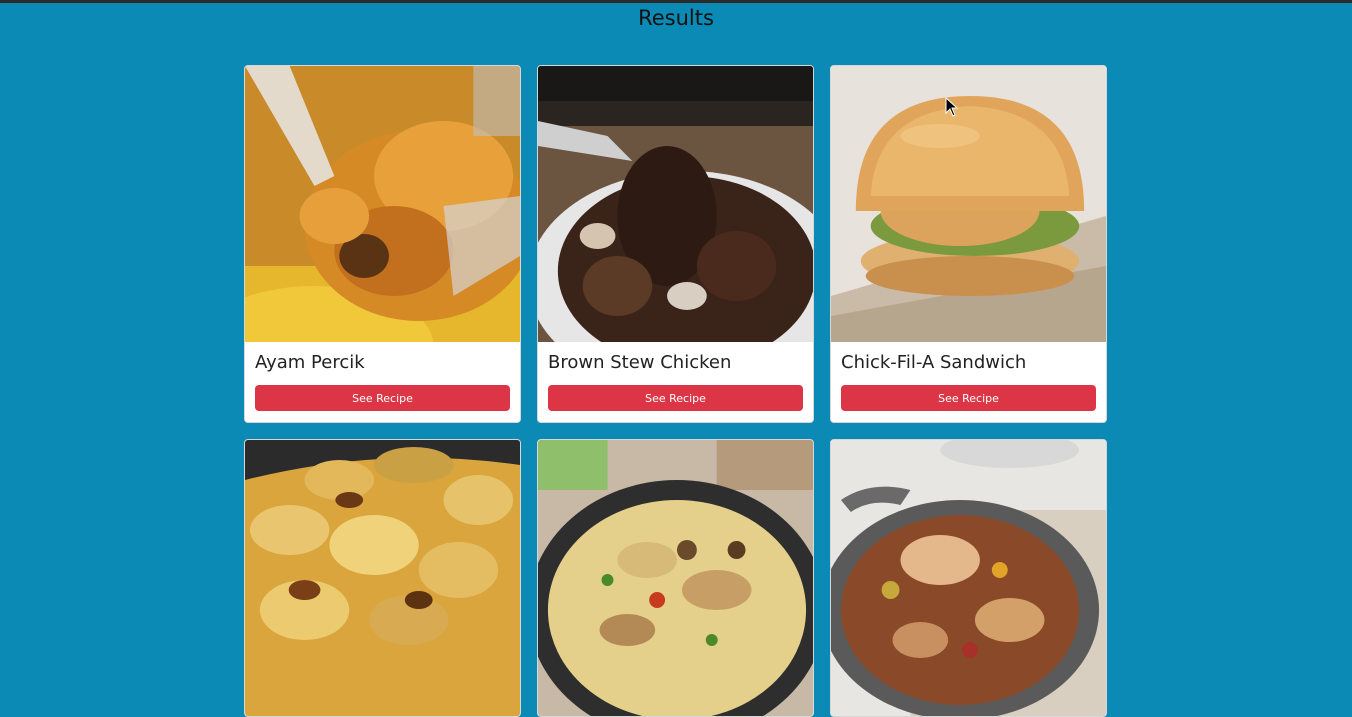  I want to click on recipe-card: Brown Stew Chicken See Recipe, so click(675, 244).